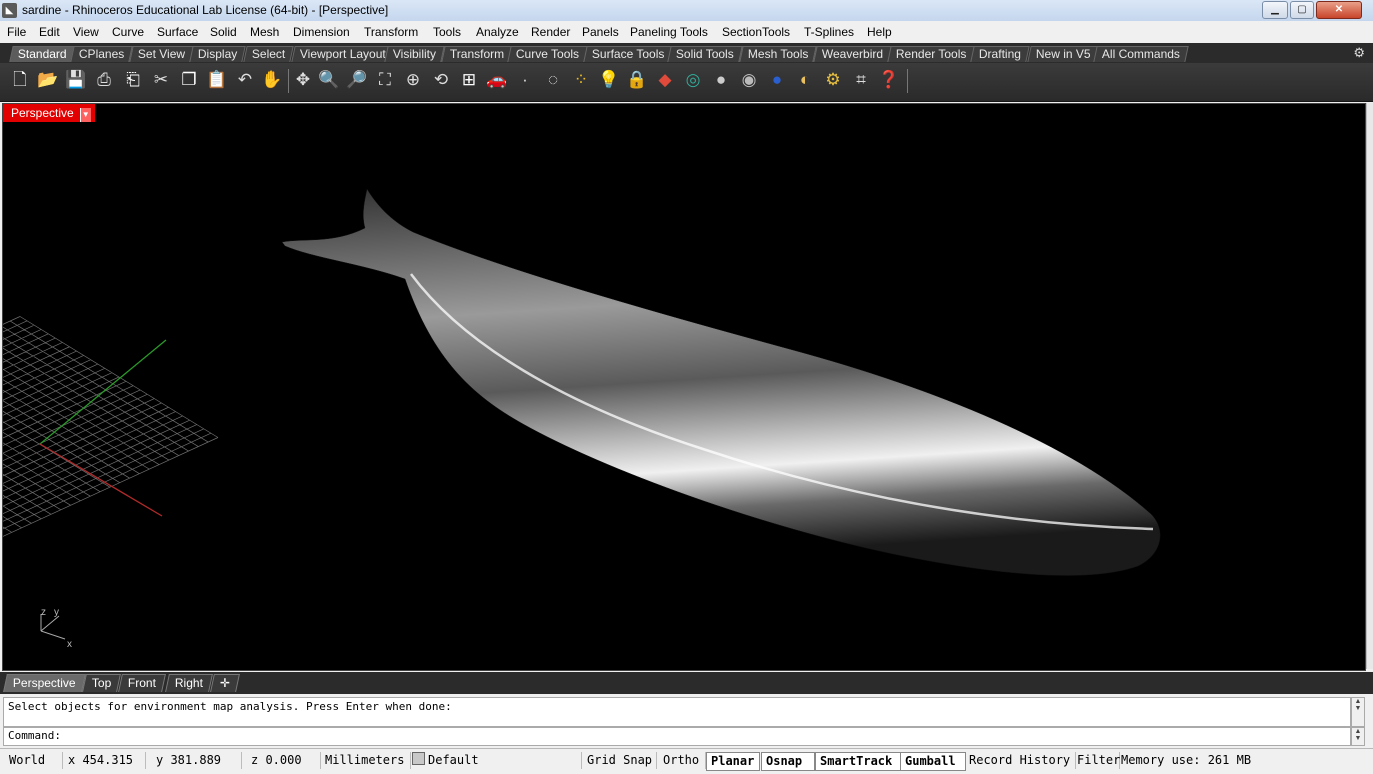  What do you see at coordinates (620, 760) in the screenshot?
I see `toggle-grid-snap: Grid Snap` at bounding box center [620, 760].